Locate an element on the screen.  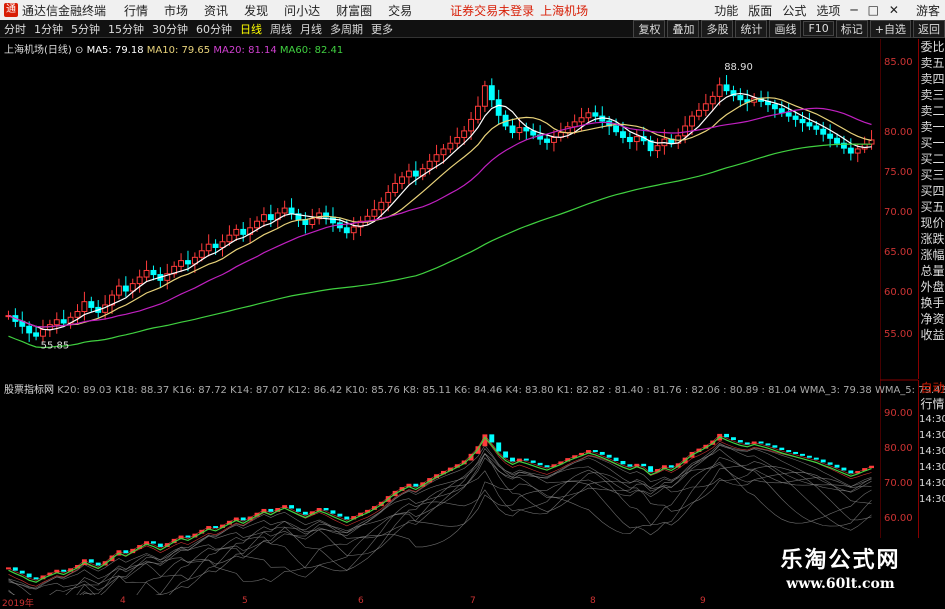
quote-field: 卖二 is located at coordinates (932, 111).